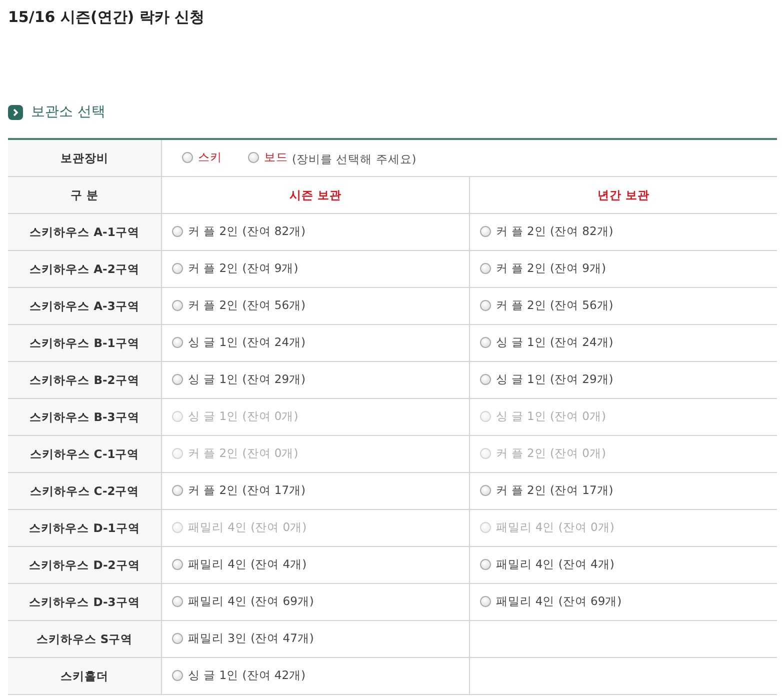 This screenshot has width=782, height=700. What do you see at coordinates (85, 269) in the screenshot?
I see `row-header: 스키하우스 A-2구역` at bounding box center [85, 269].